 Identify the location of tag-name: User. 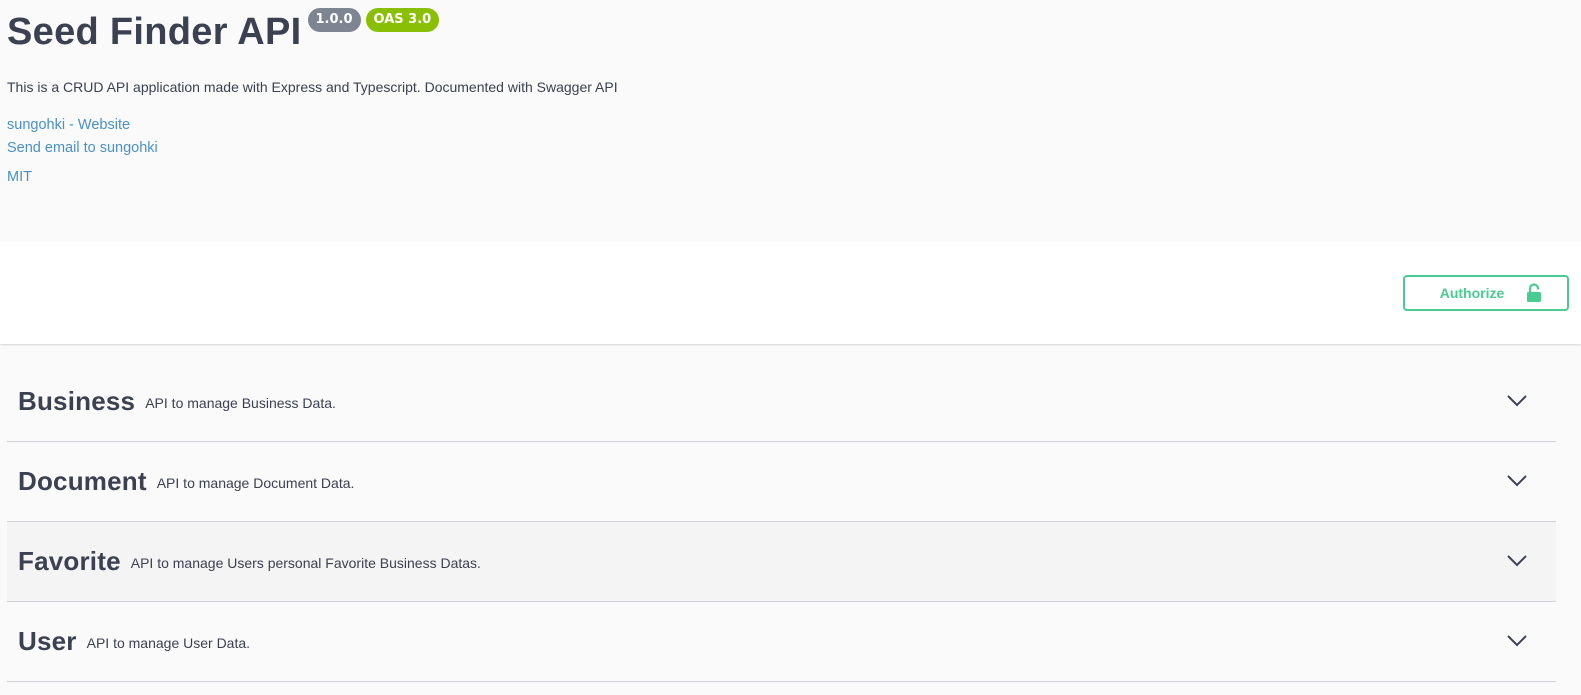
(47, 641).